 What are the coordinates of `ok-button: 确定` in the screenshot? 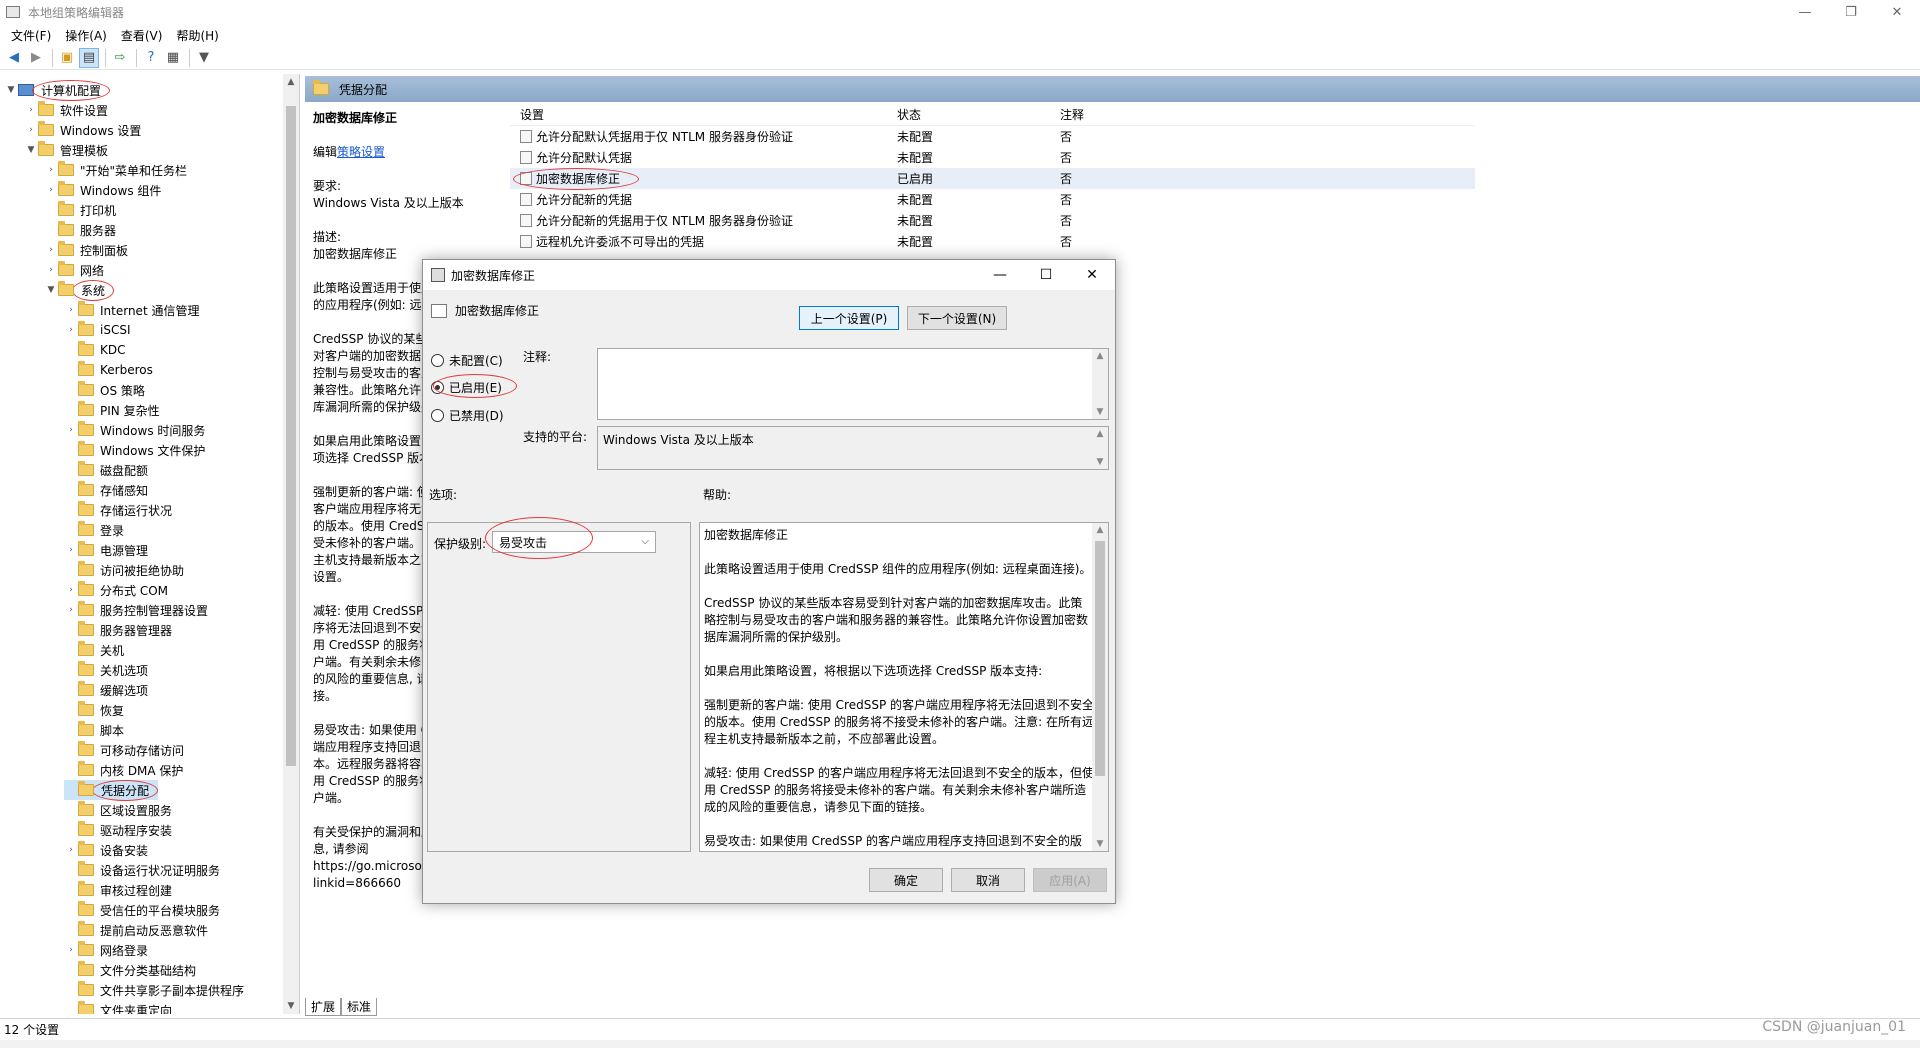 It's located at (906, 880).